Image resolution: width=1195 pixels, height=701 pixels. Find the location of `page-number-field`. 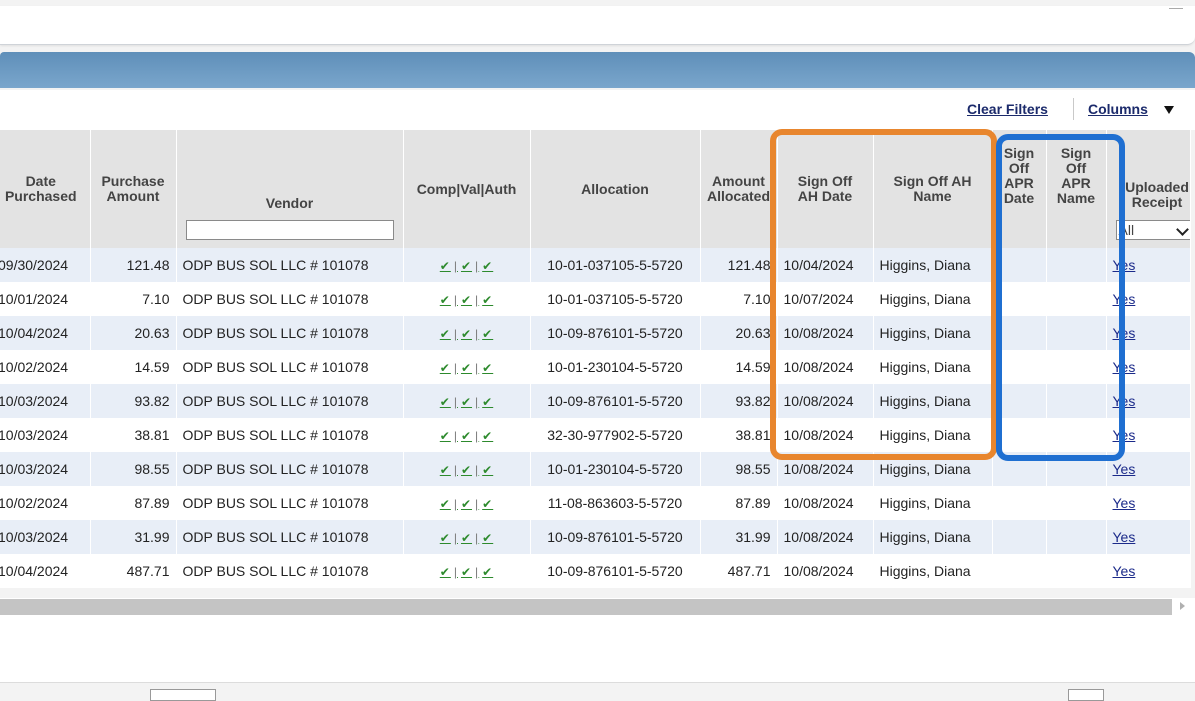

page-number-field is located at coordinates (1086, 695).